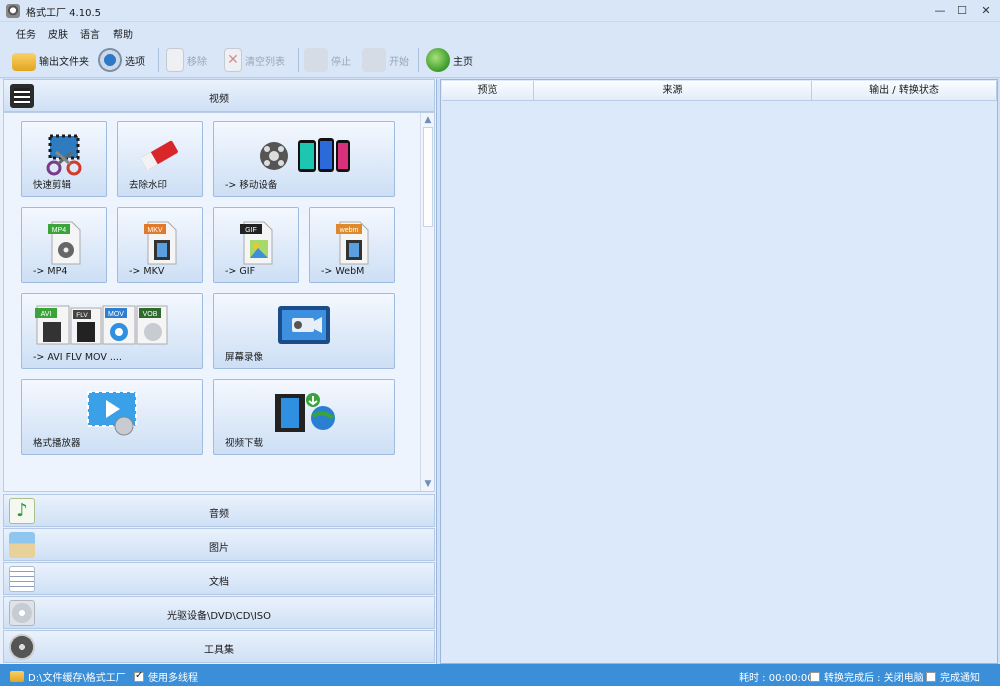  Describe the element at coordinates (488, 91) in the screenshot. I see `column-preview: 预览` at that location.